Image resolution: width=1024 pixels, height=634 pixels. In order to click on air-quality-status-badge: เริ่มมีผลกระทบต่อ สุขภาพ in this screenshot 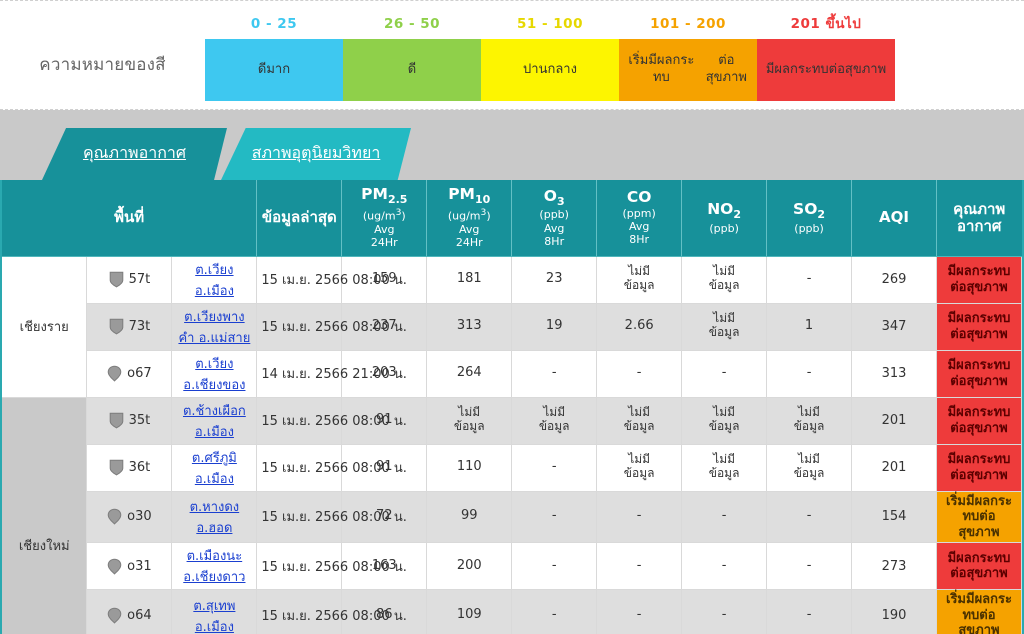, I will do `click(979, 517)`.